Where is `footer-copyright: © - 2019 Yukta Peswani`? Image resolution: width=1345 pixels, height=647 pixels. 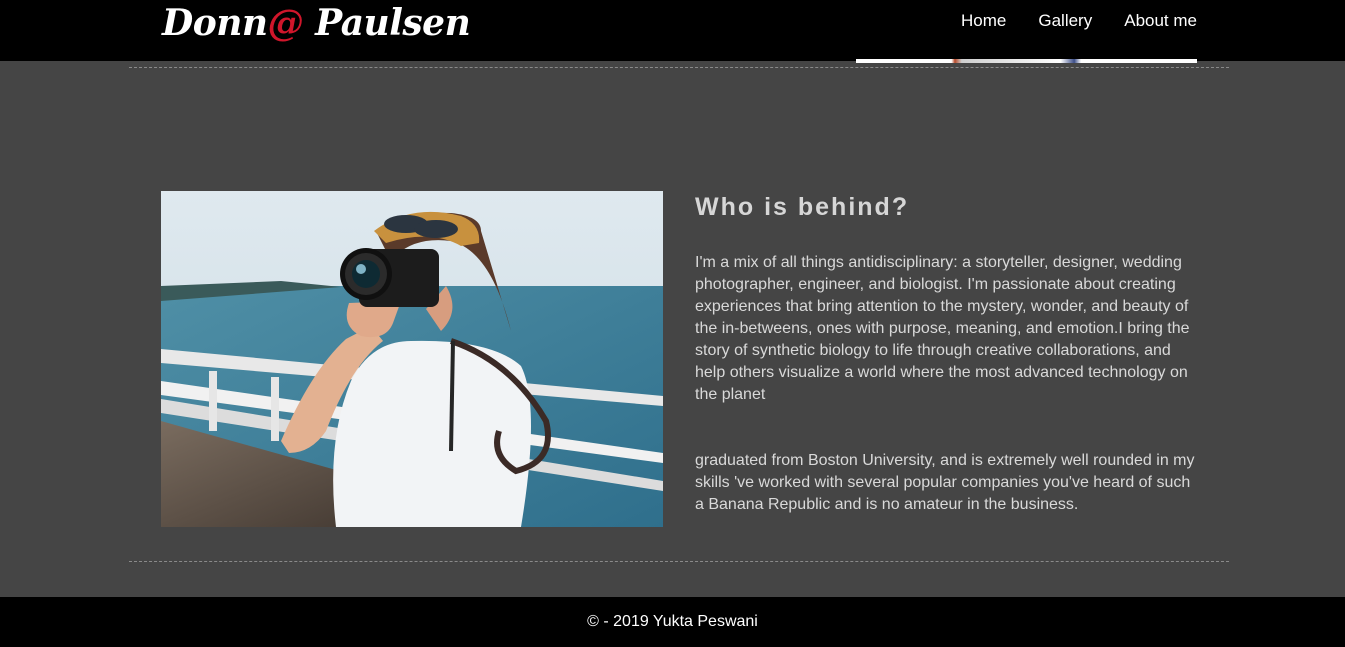
footer-copyright: © - 2019 Yukta Peswani is located at coordinates (672, 621).